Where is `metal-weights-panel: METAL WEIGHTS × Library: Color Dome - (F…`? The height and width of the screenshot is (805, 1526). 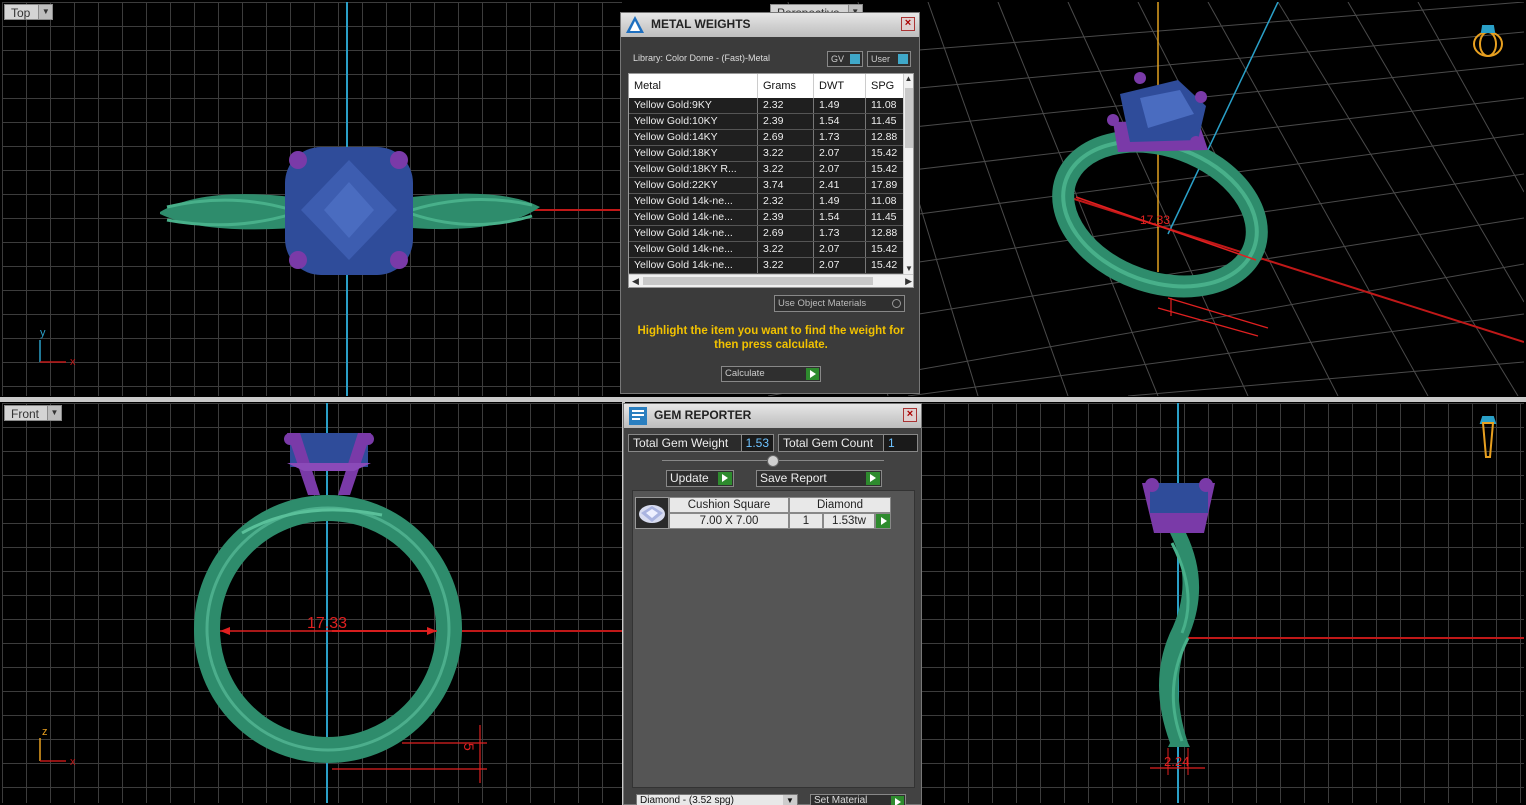 metal-weights-panel: METAL WEIGHTS × Library: Color Dome - (F… is located at coordinates (770, 203).